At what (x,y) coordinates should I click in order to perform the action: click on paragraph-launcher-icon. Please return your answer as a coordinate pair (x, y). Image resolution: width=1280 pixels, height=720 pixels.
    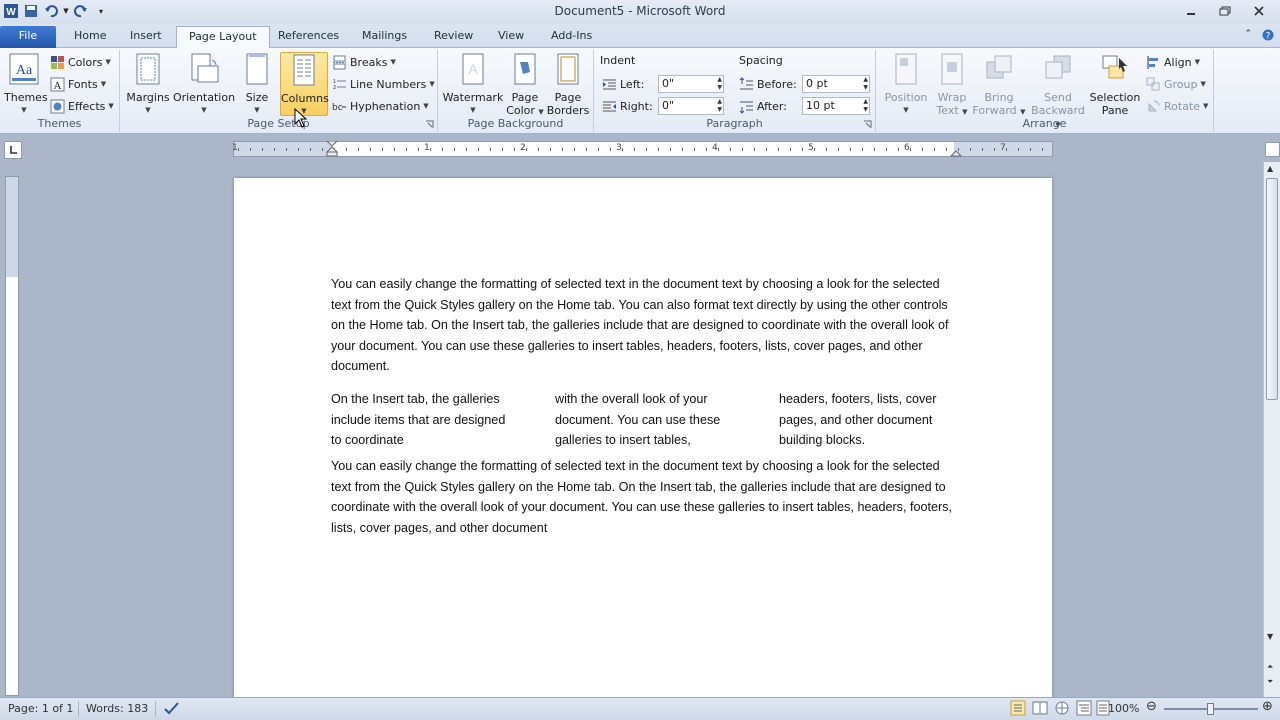
    Looking at the image, I should click on (867, 124).